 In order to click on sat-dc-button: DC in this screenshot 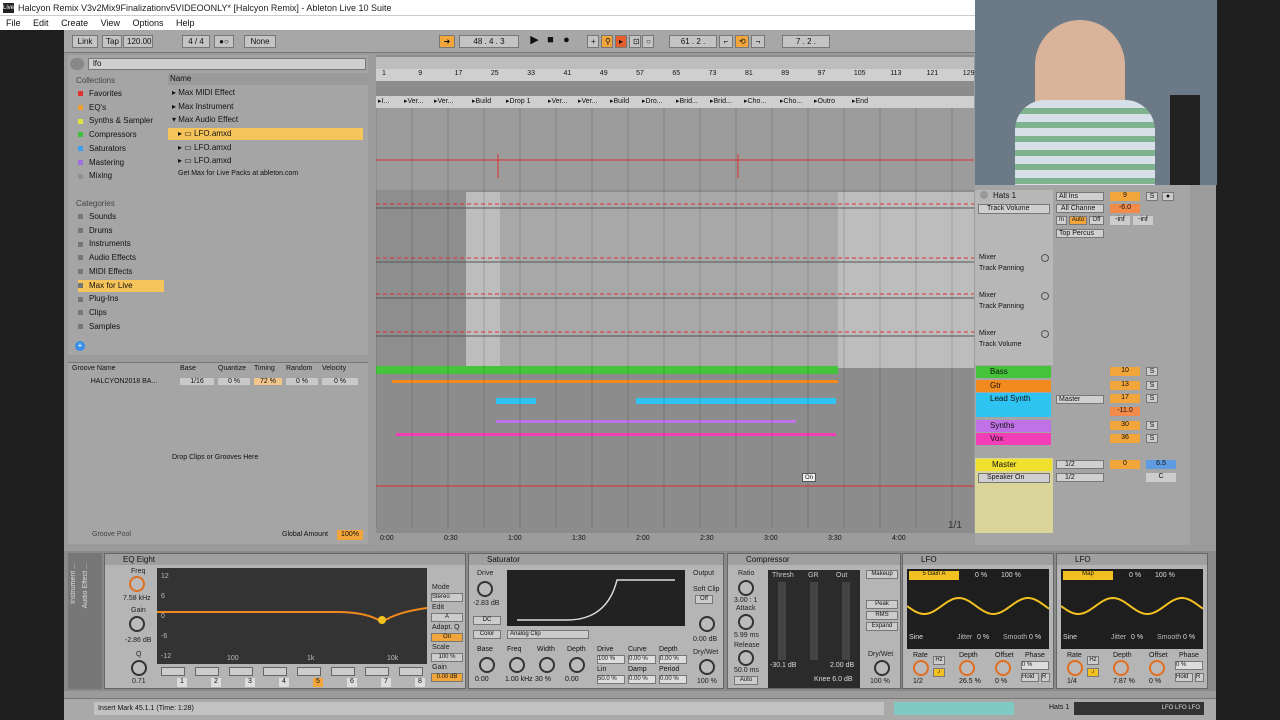, I will do `click(487, 620)`.